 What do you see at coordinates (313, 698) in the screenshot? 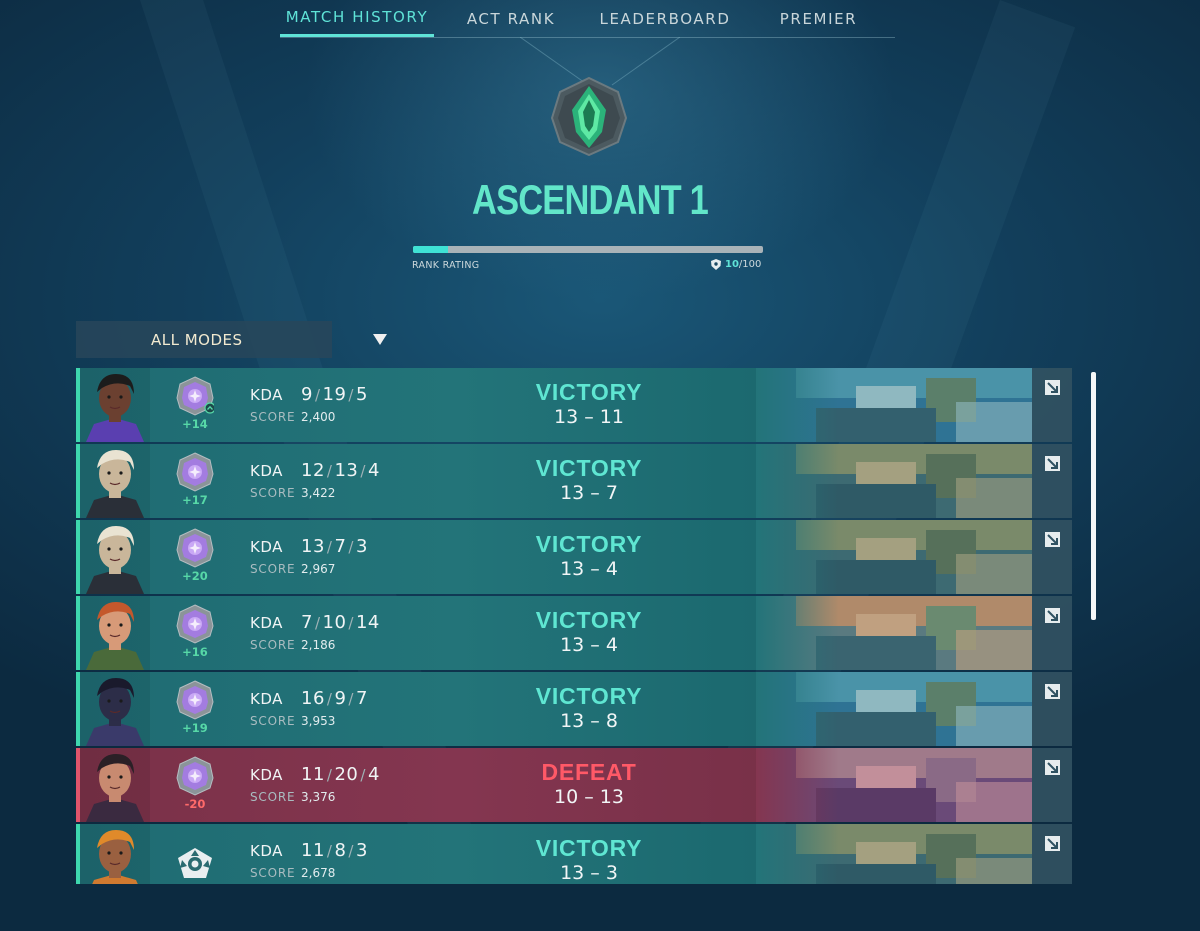
I see `kills: 16` at bounding box center [313, 698].